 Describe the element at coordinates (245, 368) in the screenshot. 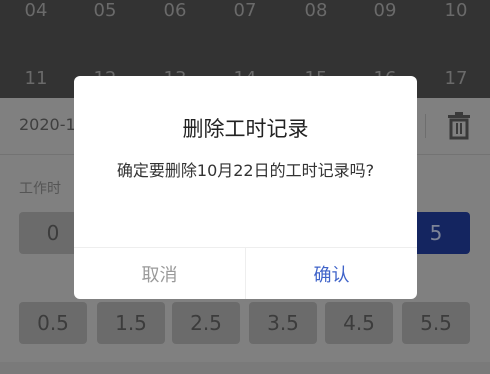

I see `hour-row-partial` at that location.